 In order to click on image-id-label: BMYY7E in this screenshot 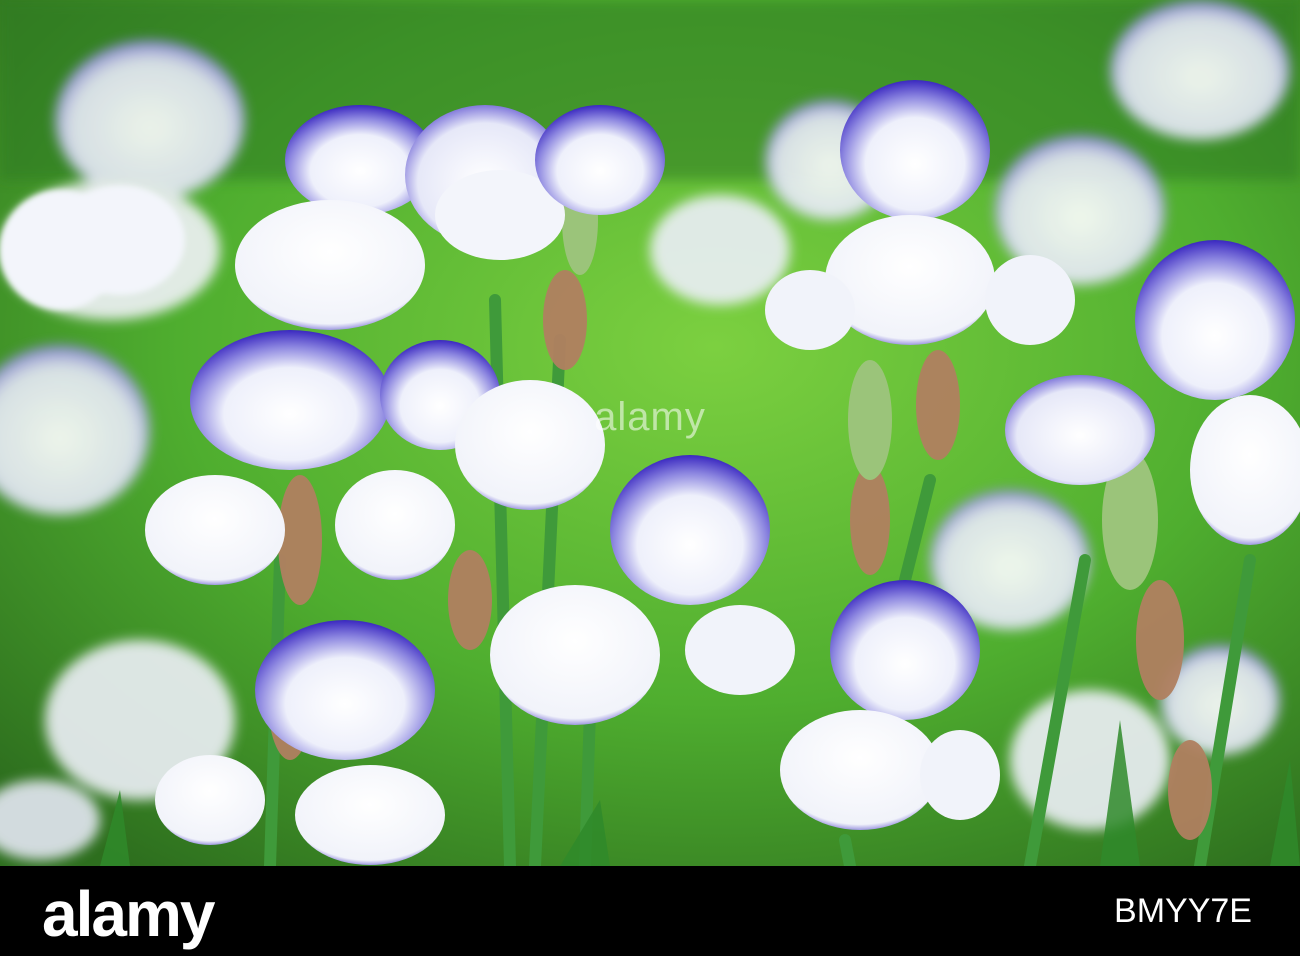, I will do `click(1183, 911)`.